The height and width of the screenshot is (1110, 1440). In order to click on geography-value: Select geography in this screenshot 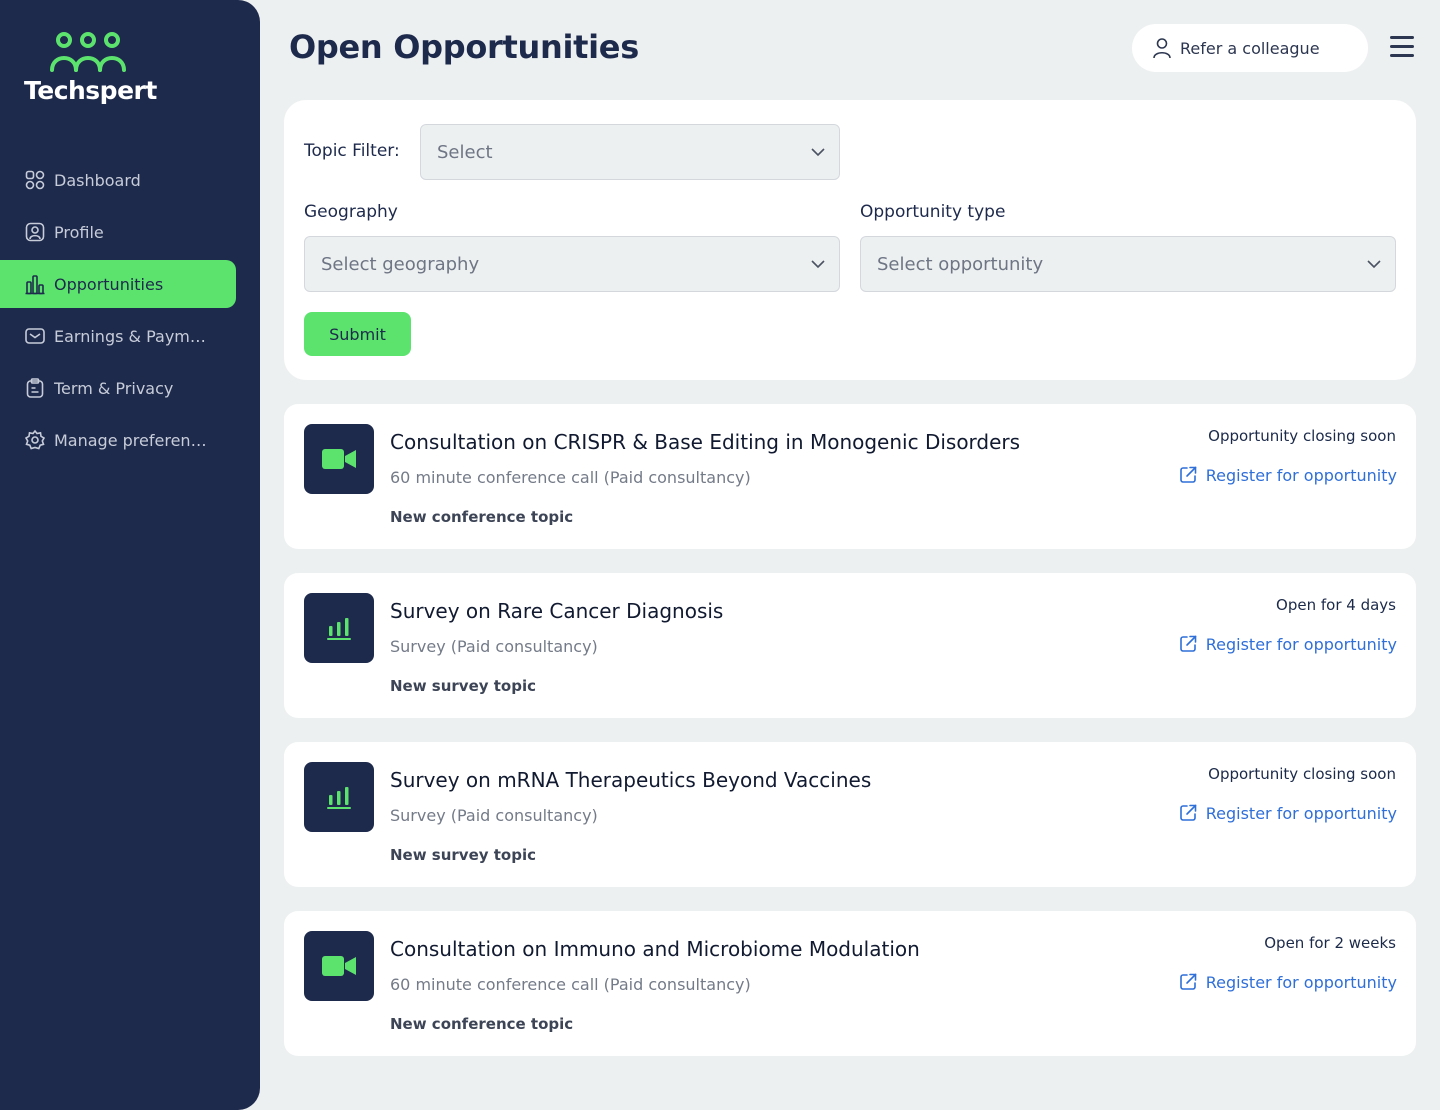, I will do `click(400, 264)`.